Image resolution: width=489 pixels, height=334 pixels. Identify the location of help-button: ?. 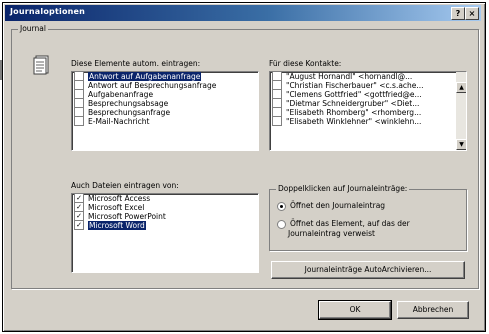
(458, 13).